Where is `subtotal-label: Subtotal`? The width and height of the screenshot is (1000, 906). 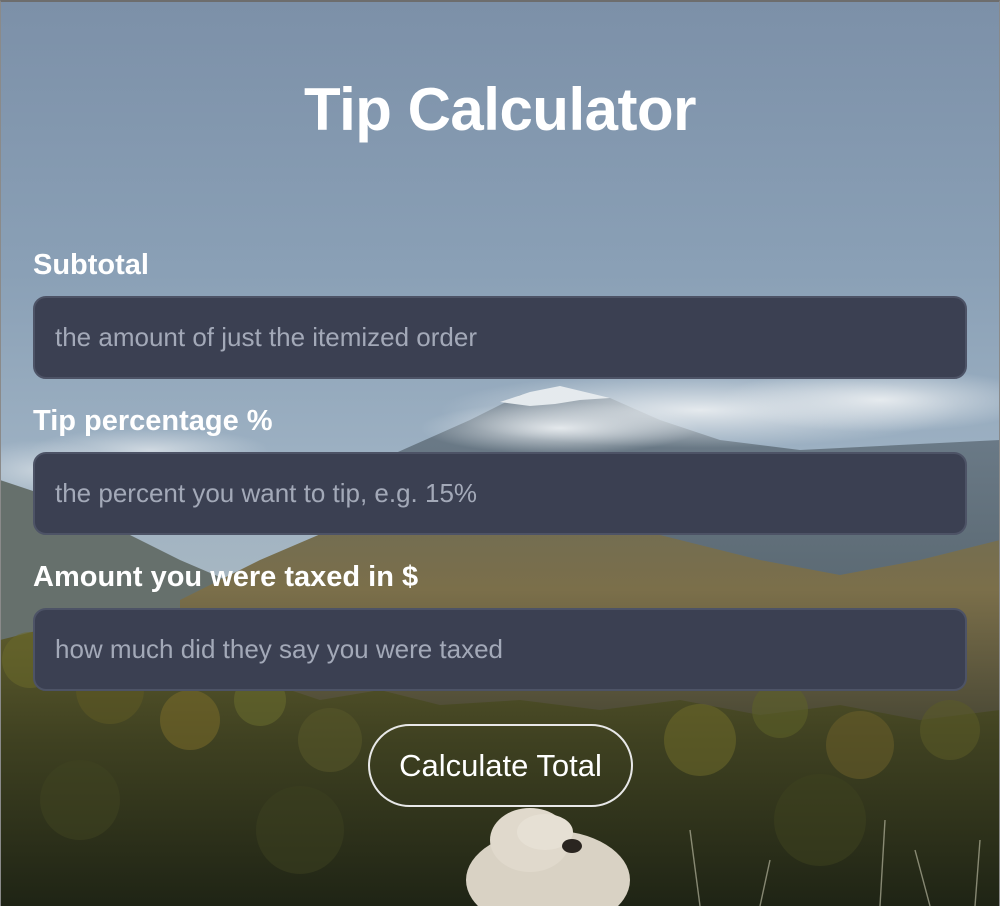 subtotal-label: Subtotal is located at coordinates (91, 265).